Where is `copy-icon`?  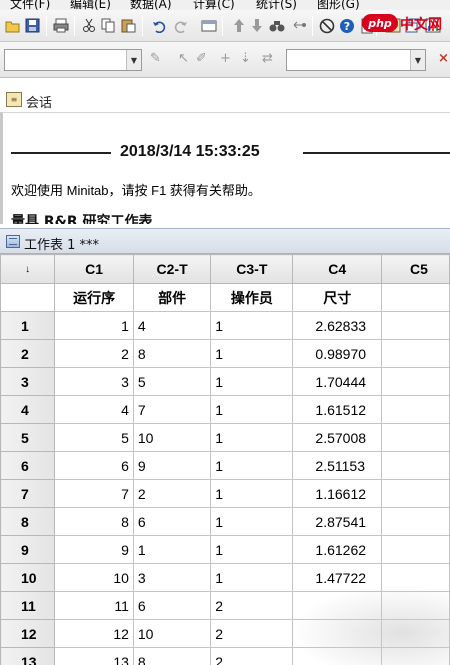
copy-icon is located at coordinates (108, 25).